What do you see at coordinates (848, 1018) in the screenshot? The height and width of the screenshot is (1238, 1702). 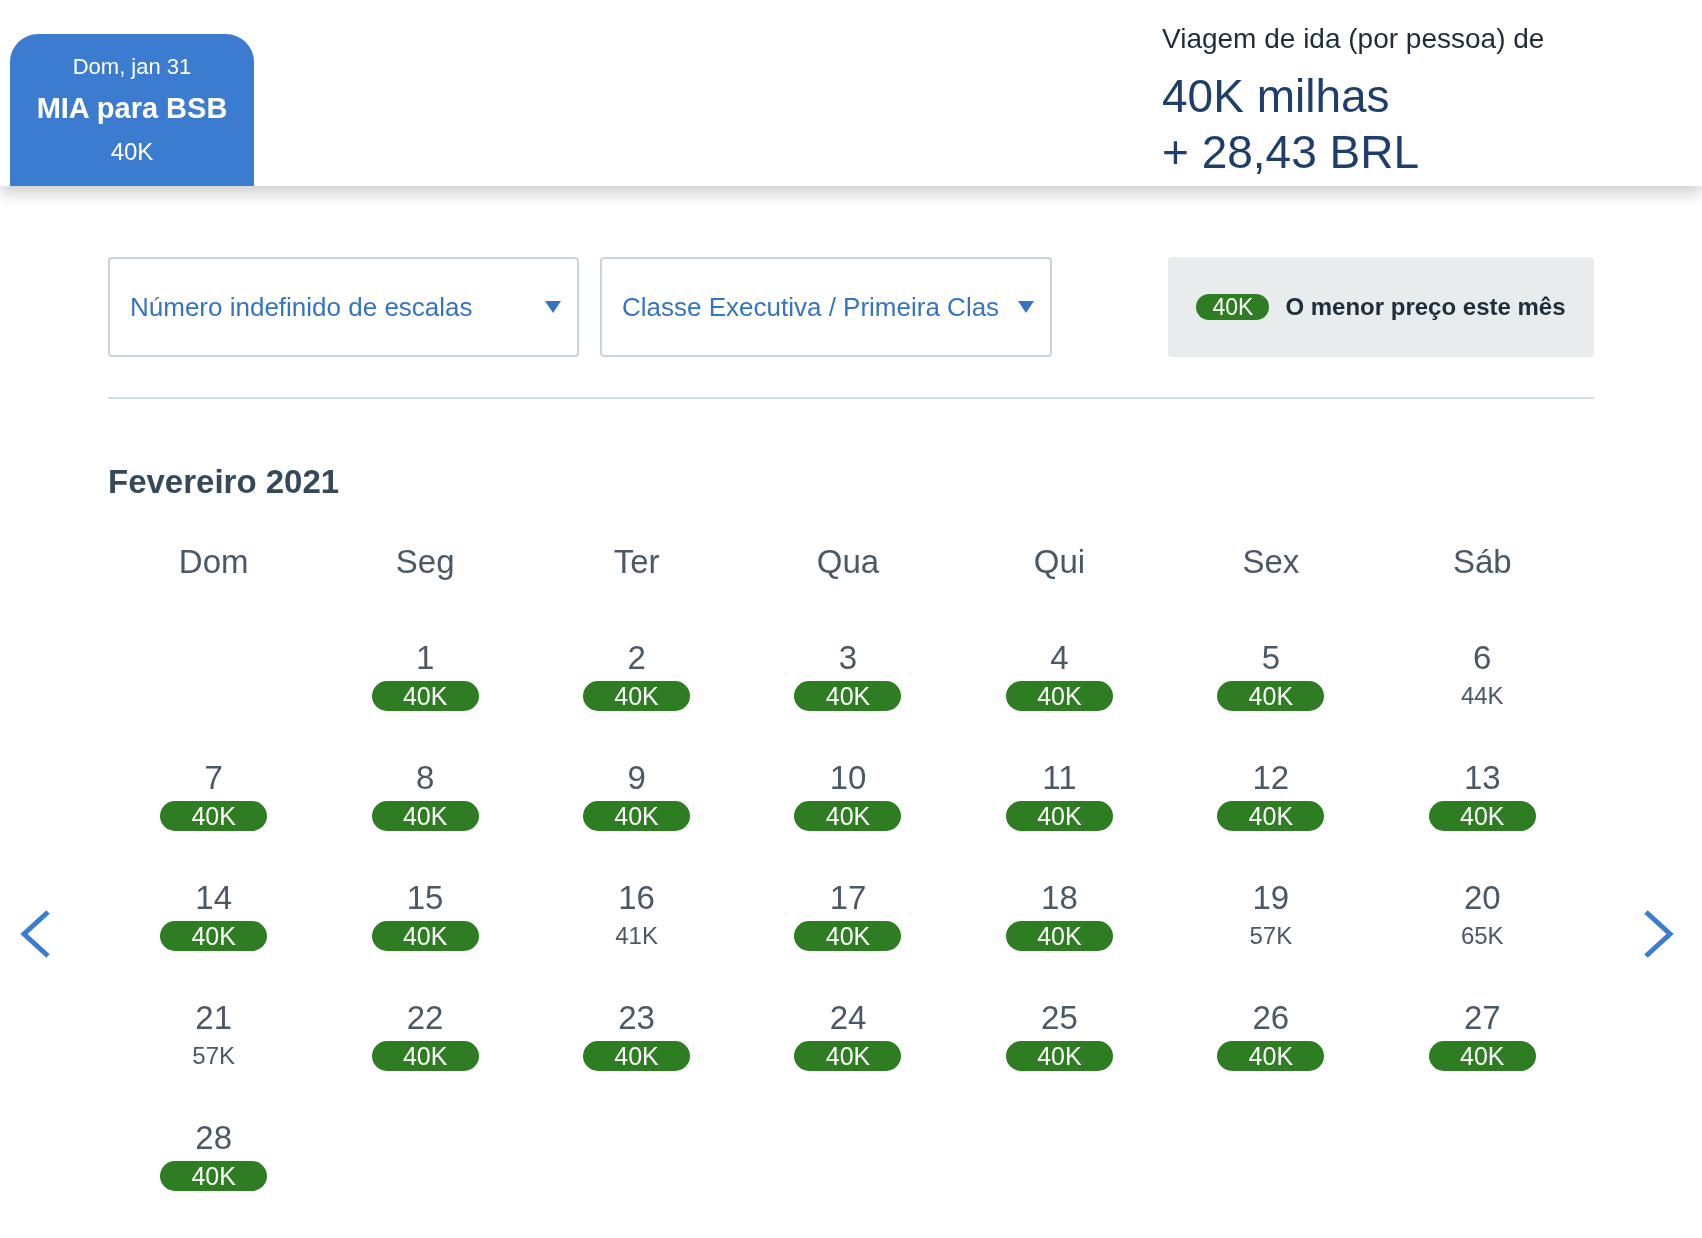 I see `day-number: 24` at bounding box center [848, 1018].